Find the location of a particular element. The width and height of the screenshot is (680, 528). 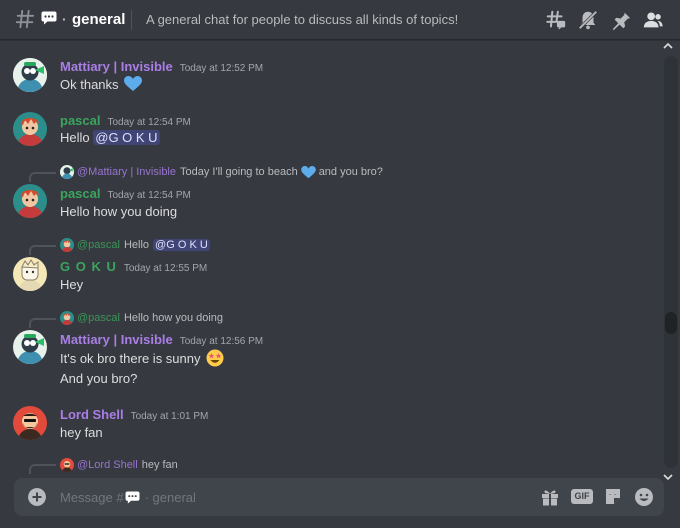

pin-icon is located at coordinates (621, 20).